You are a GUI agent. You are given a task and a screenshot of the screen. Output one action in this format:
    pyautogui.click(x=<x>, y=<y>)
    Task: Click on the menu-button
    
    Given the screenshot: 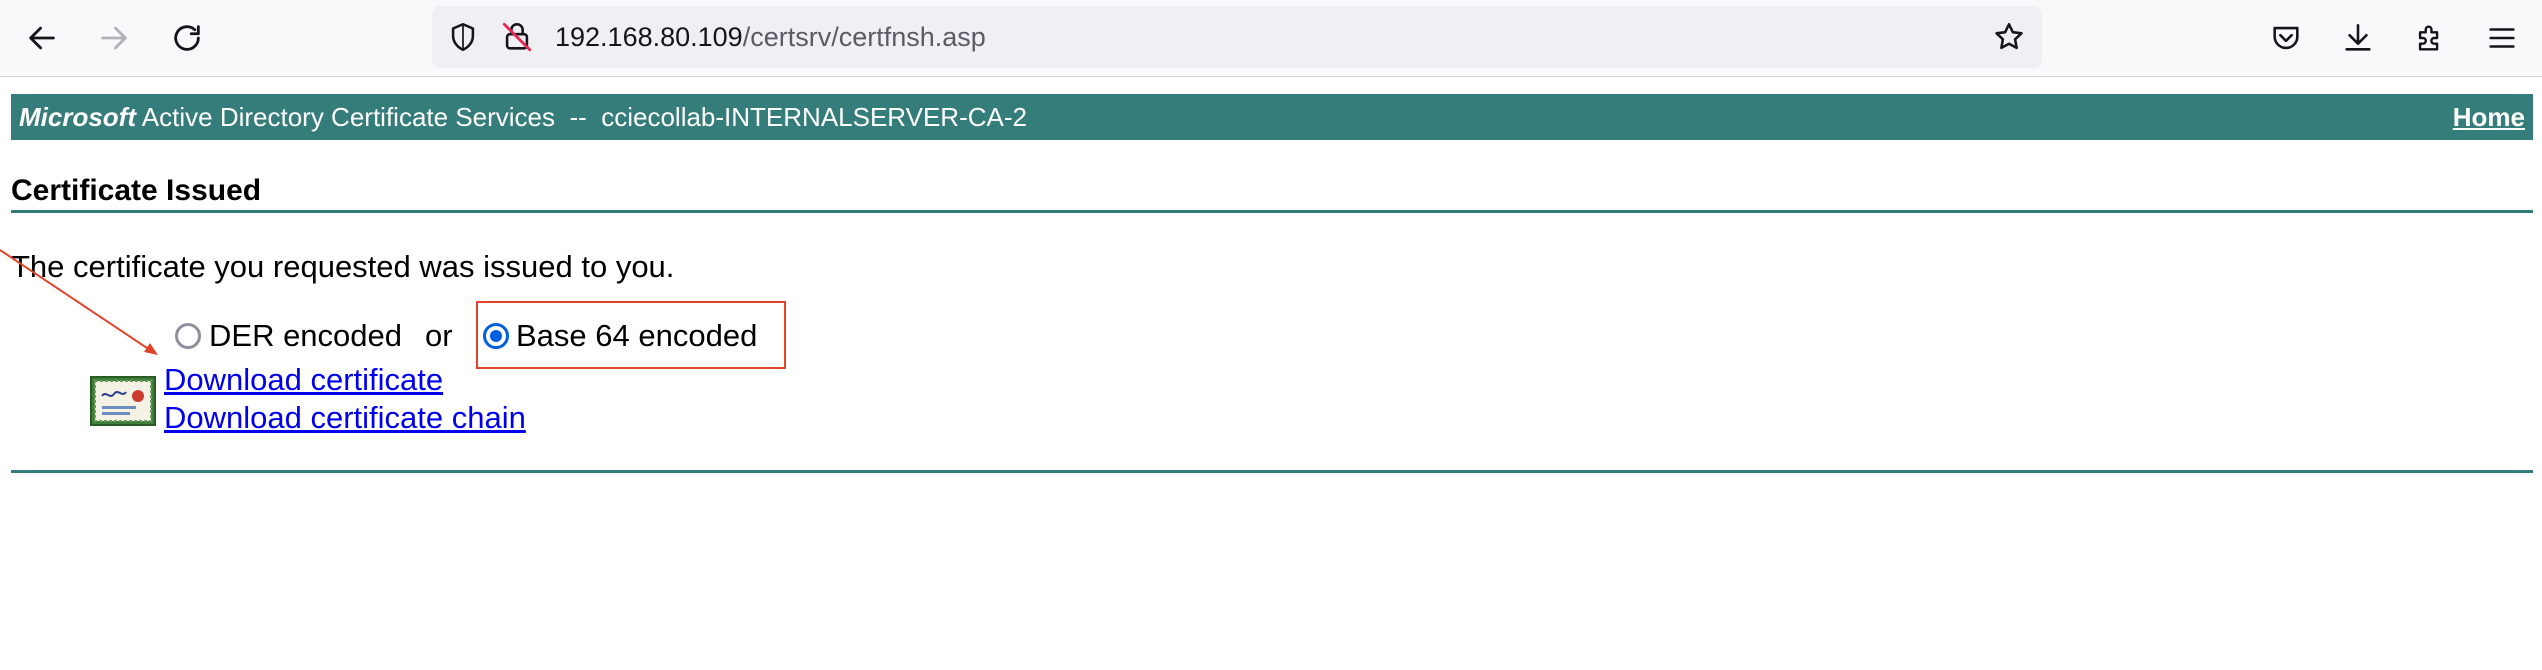 What is the action you would take?
    pyautogui.click(x=2502, y=38)
    